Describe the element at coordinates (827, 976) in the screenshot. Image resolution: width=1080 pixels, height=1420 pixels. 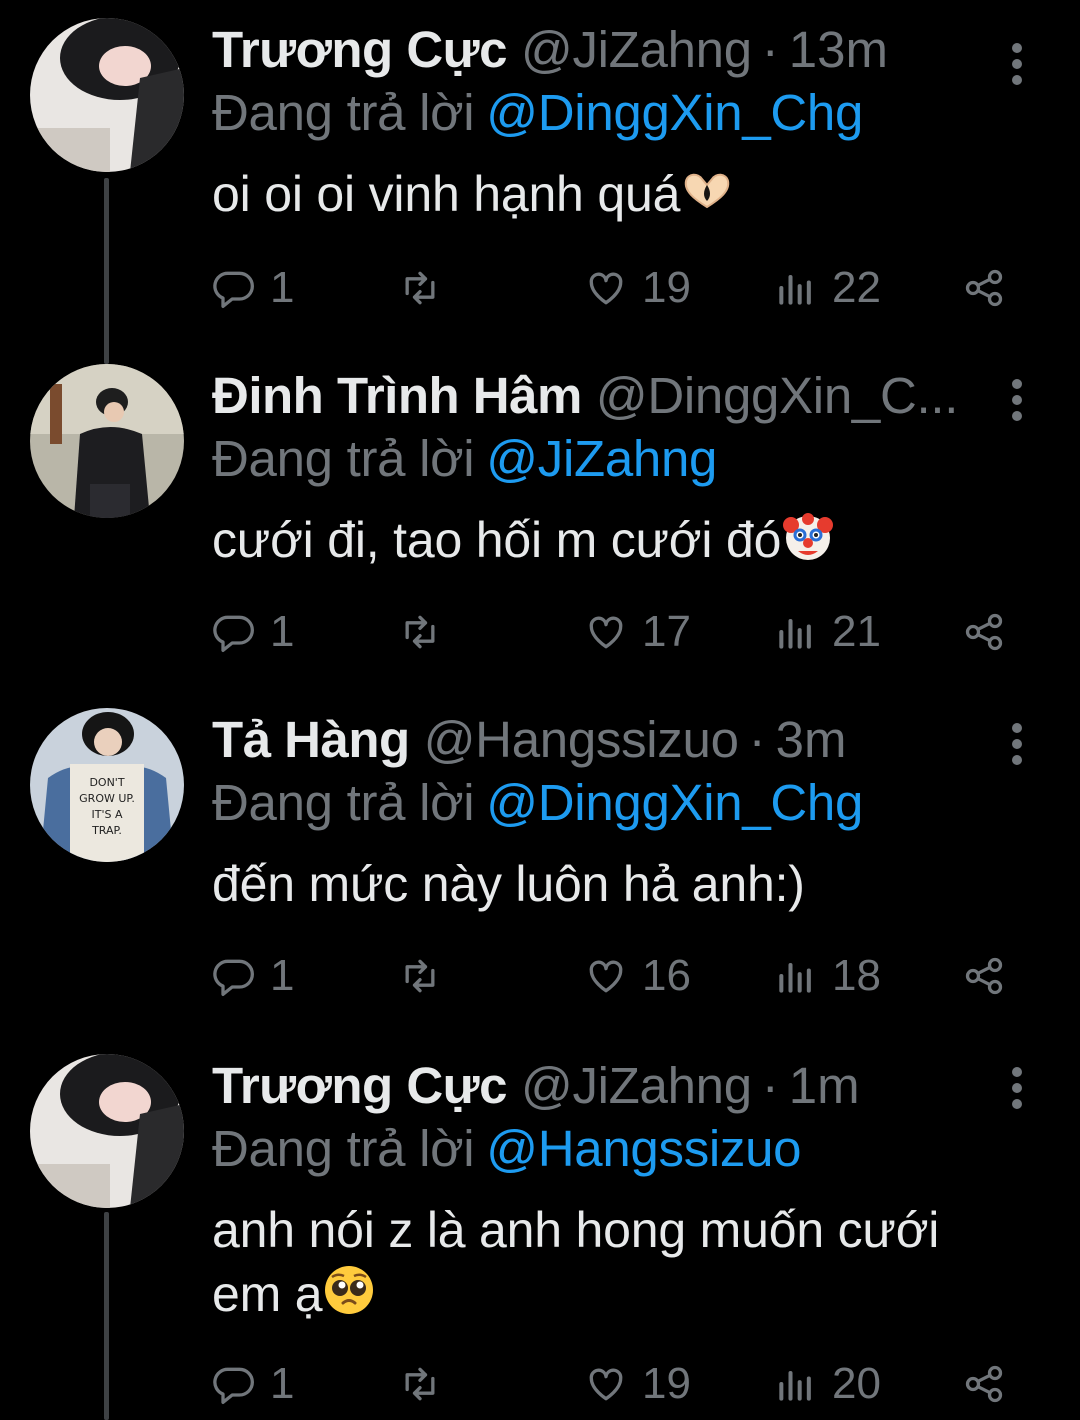
I see `views-button: 18` at that location.